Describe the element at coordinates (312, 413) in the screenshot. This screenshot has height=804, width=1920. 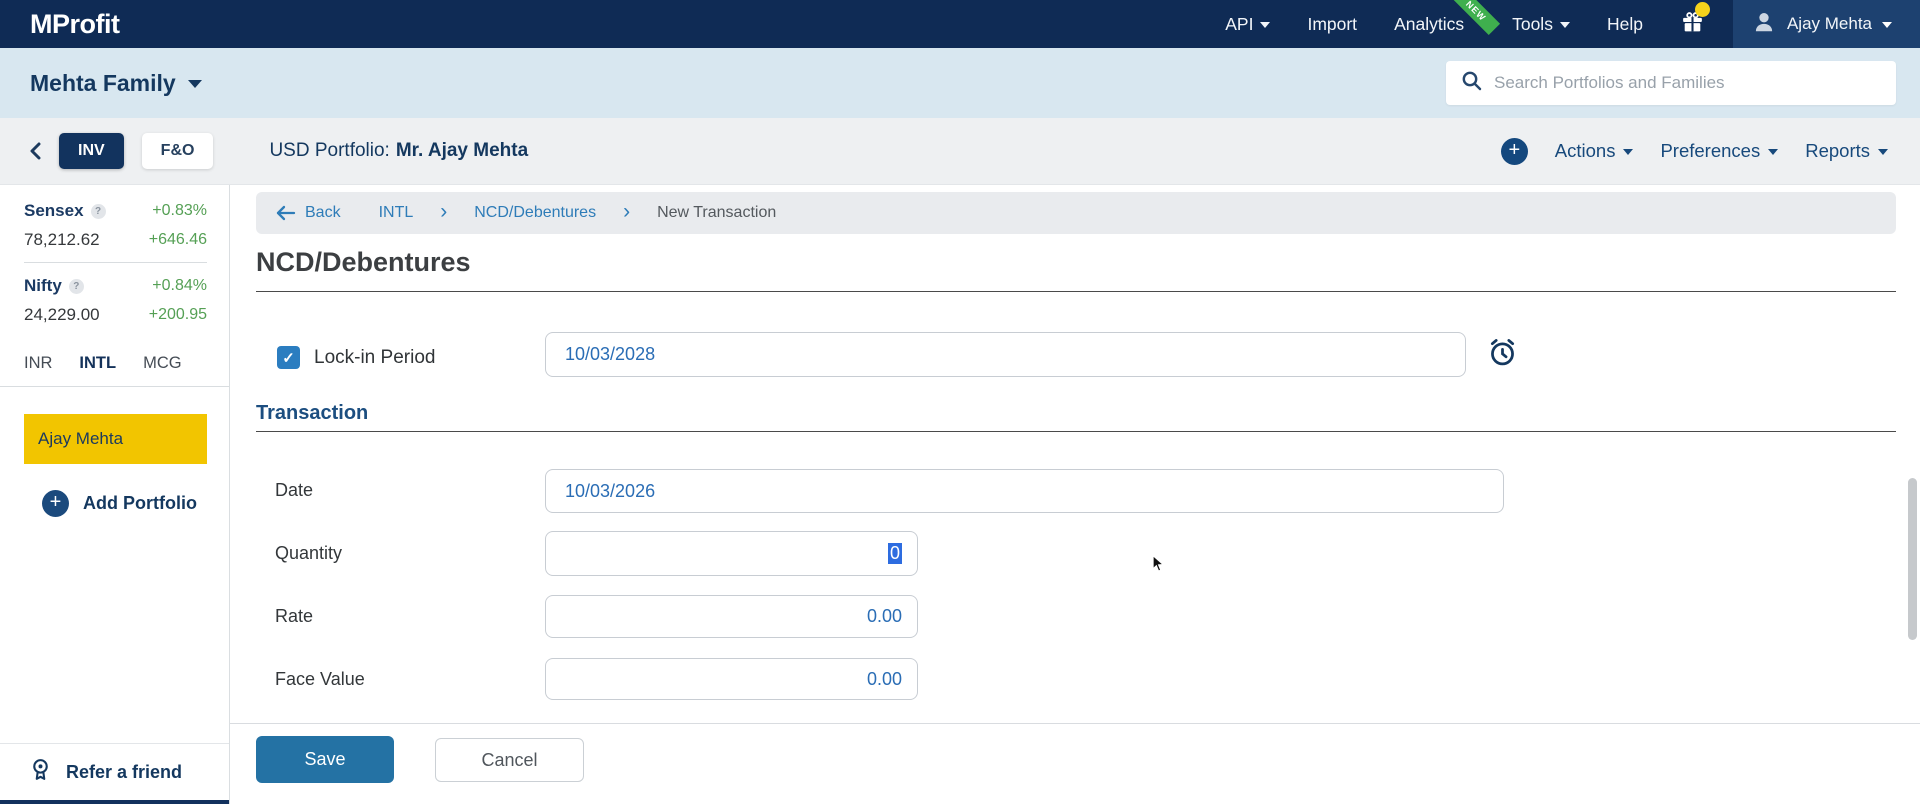
I see `transaction-section-title: Transaction` at that location.